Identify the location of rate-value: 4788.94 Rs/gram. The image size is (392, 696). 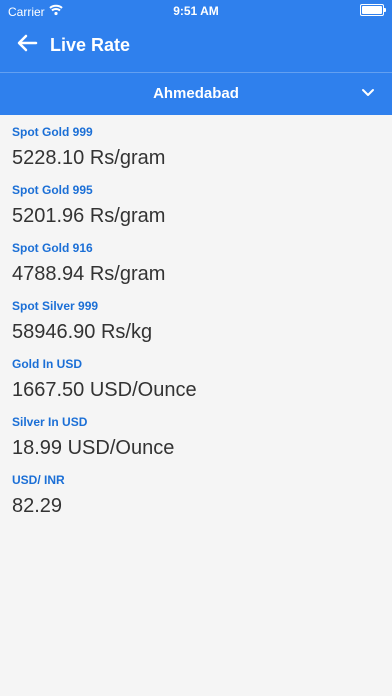
(89, 274).